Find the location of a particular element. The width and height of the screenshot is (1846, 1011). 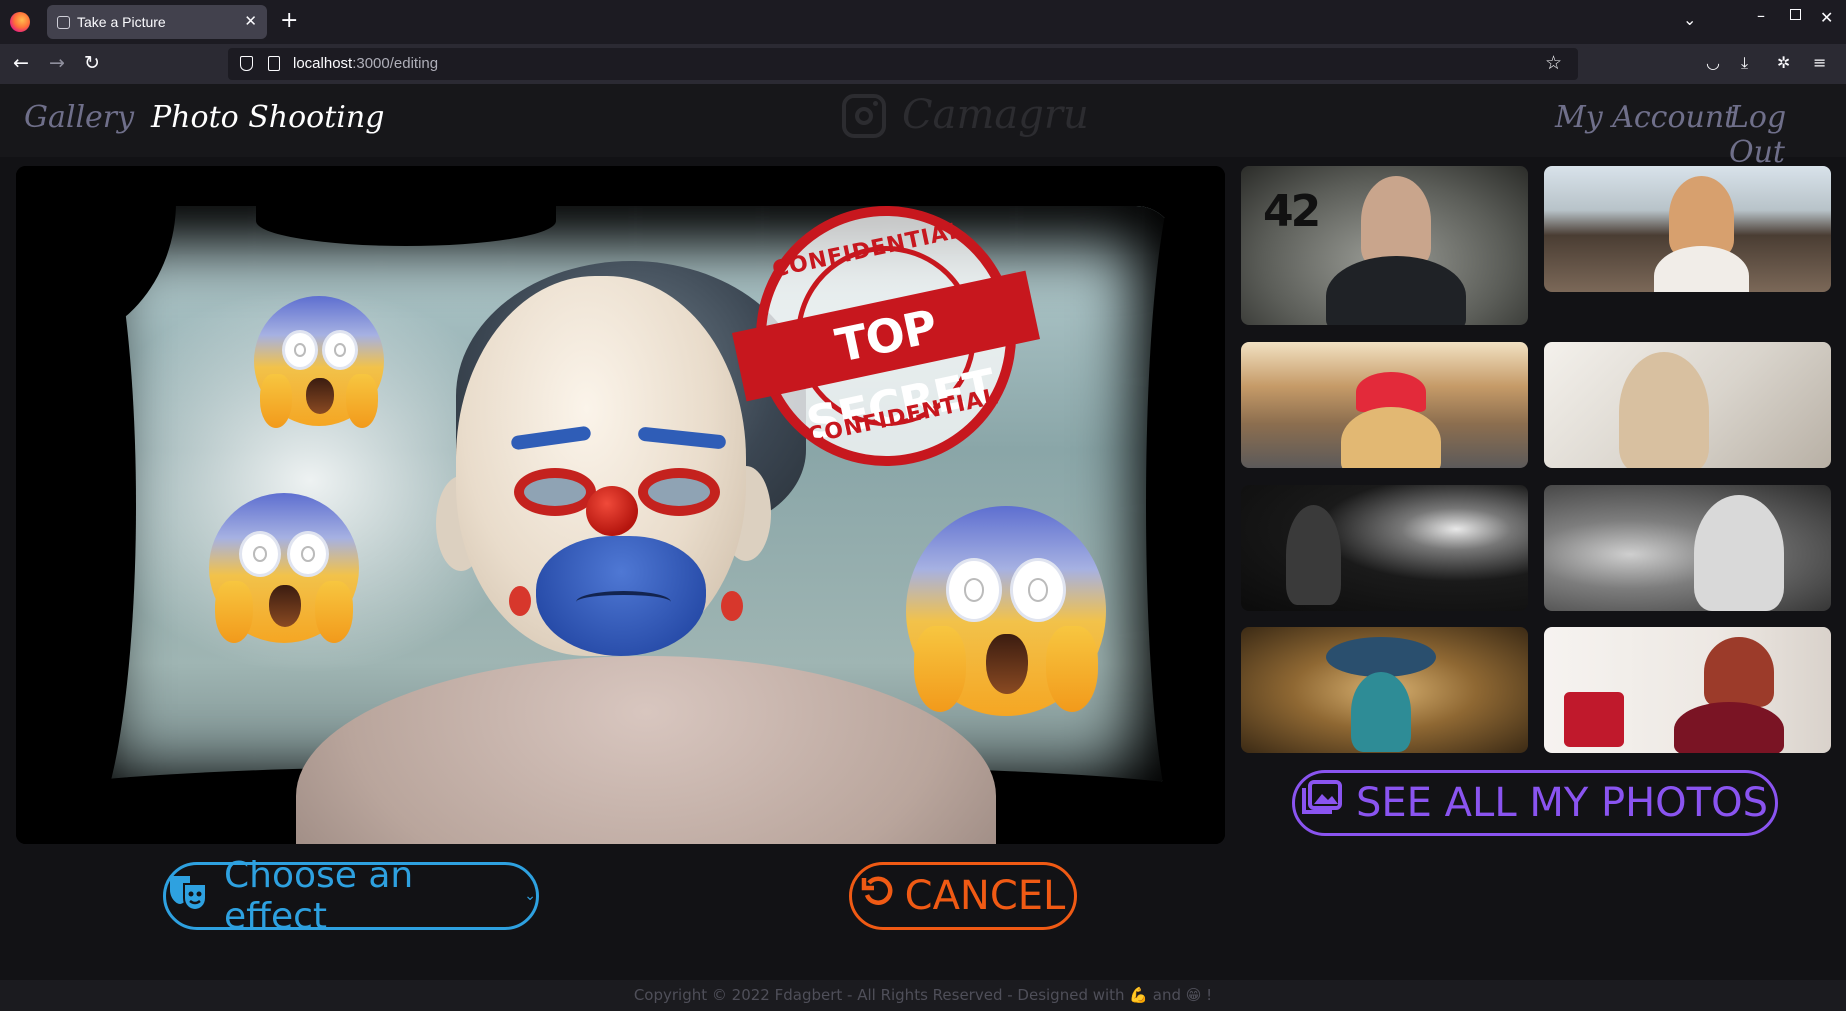

back-arrow-icon: ← is located at coordinates (21, 63).